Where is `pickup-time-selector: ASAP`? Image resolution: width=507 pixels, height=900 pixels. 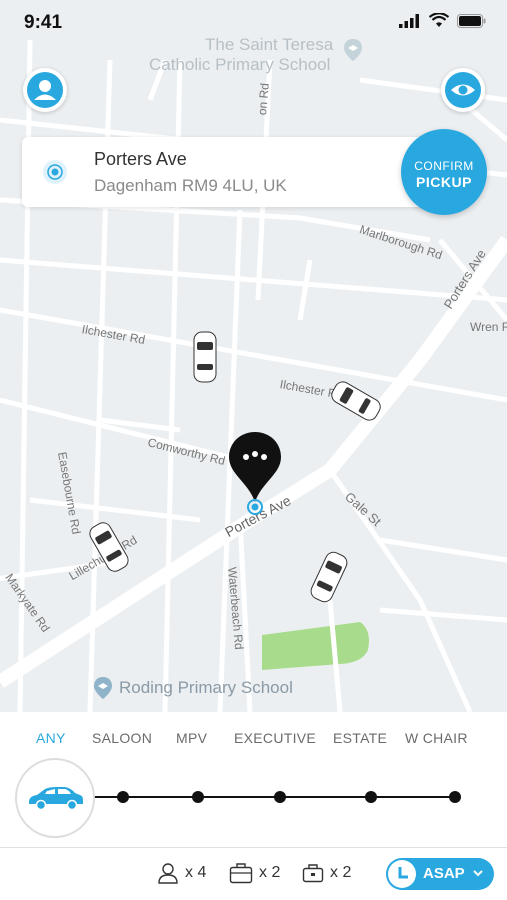 pickup-time-selector: ASAP is located at coordinates (440, 874).